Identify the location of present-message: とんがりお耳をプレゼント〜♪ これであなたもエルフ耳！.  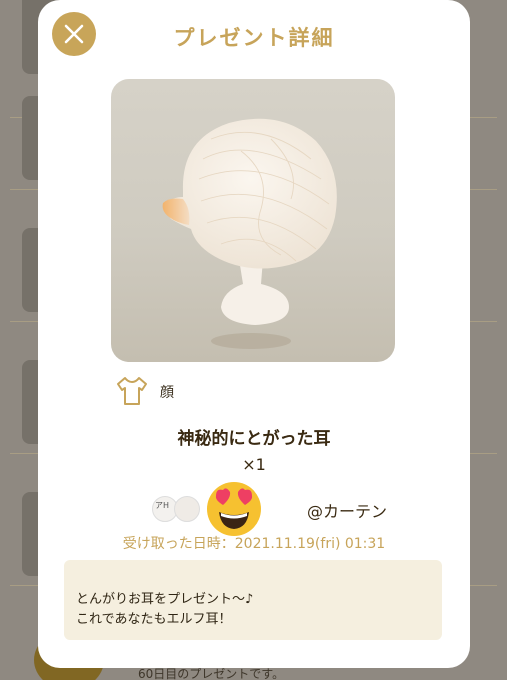
(253, 600).